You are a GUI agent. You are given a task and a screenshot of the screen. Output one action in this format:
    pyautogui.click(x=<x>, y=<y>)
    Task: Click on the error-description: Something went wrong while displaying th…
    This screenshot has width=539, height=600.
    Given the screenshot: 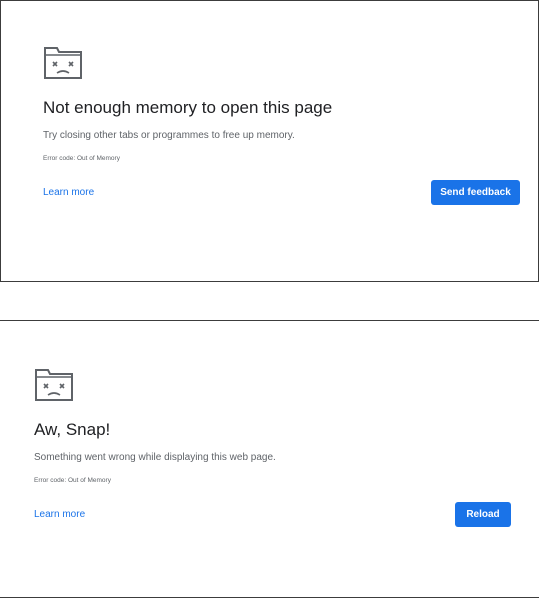 What is the action you would take?
    pyautogui.click(x=155, y=457)
    